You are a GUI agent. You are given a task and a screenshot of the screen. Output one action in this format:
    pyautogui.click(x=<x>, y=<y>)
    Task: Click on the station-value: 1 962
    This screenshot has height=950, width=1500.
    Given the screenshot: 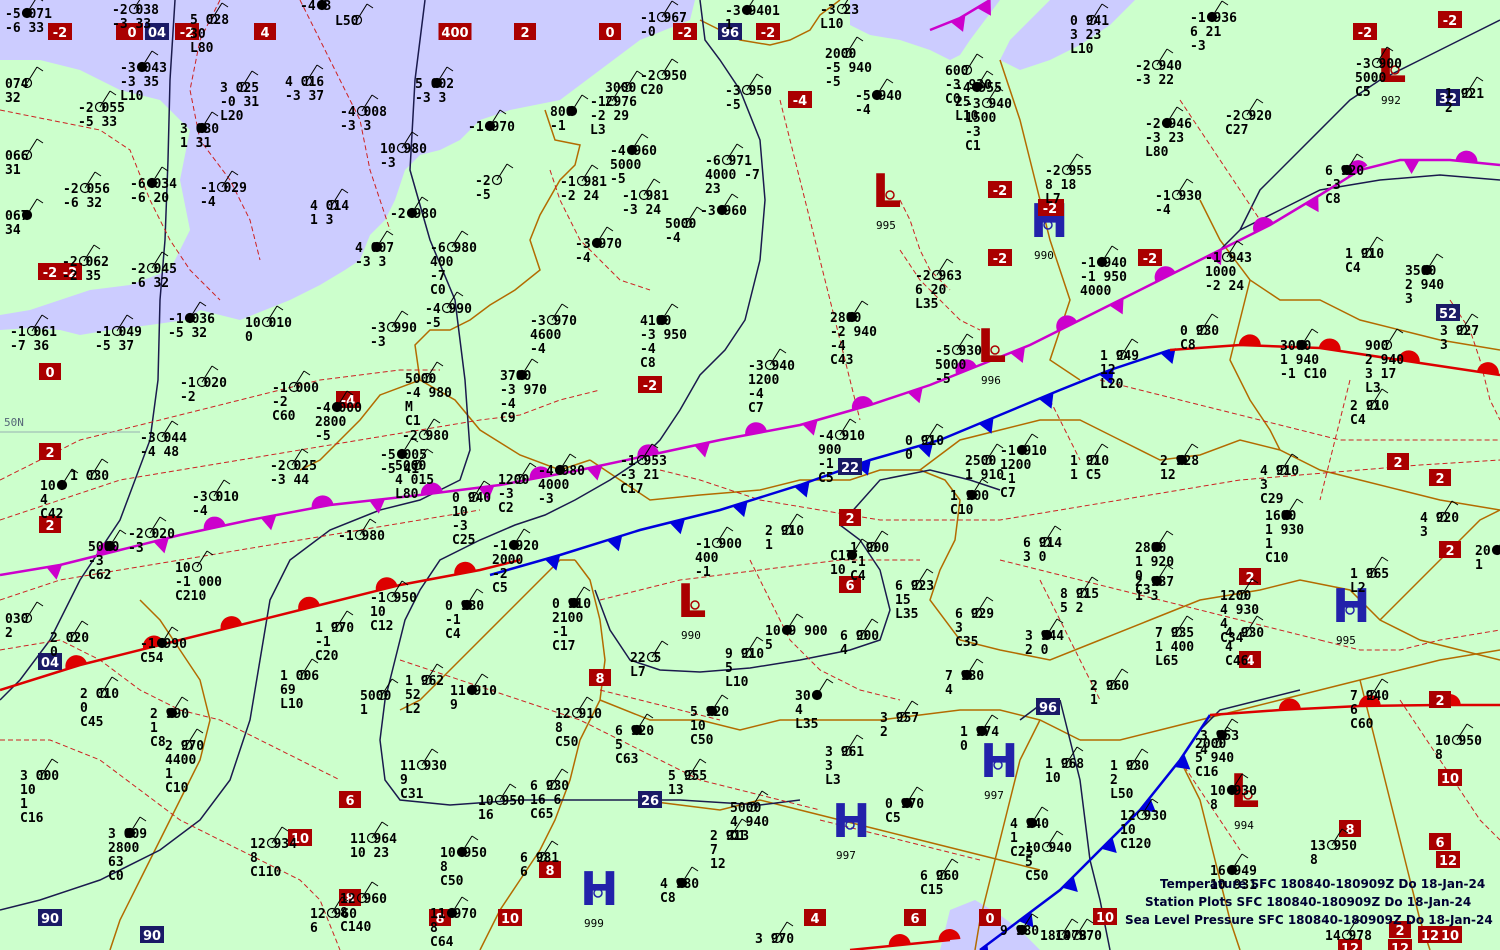 What is the action you would take?
    pyautogui.click(x=424, y=681)
    